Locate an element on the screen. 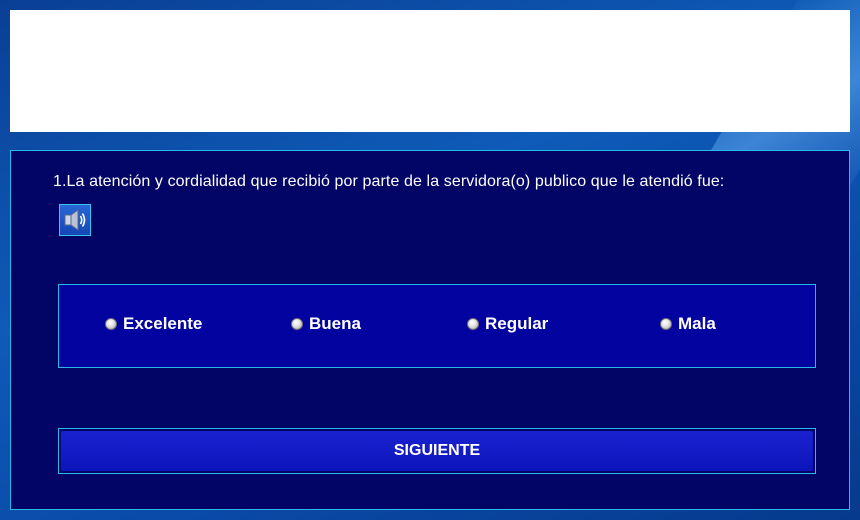 Image resolution: width=860 pixels, height=520 pixels. option-label: Excelente is located at coordinates (163, 323).